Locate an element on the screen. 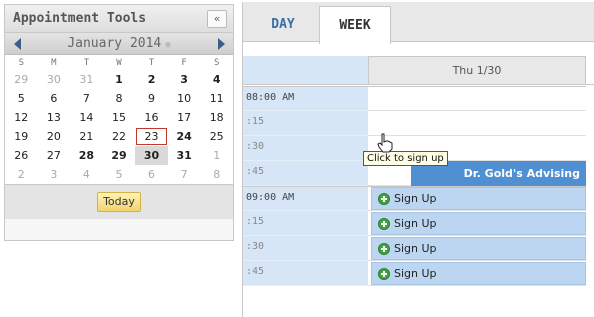 The width and height of the screenshot is (594, 317). day-column-header: Thu 1/30 is located at coordinates (477, 70).